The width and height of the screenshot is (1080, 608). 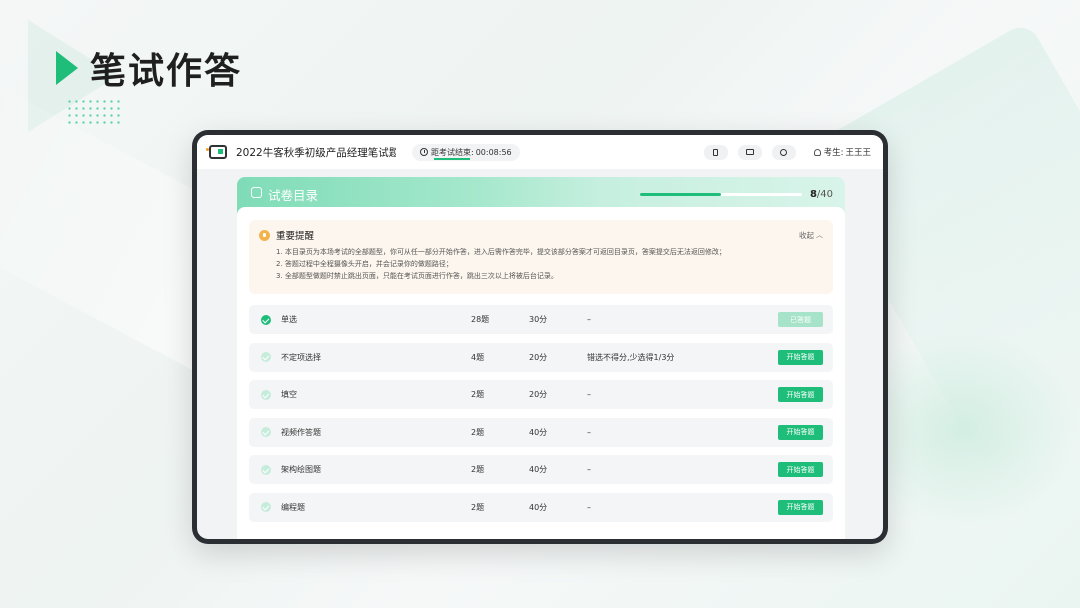 I want to click on bulb-icon, so click(x=264, y=235).